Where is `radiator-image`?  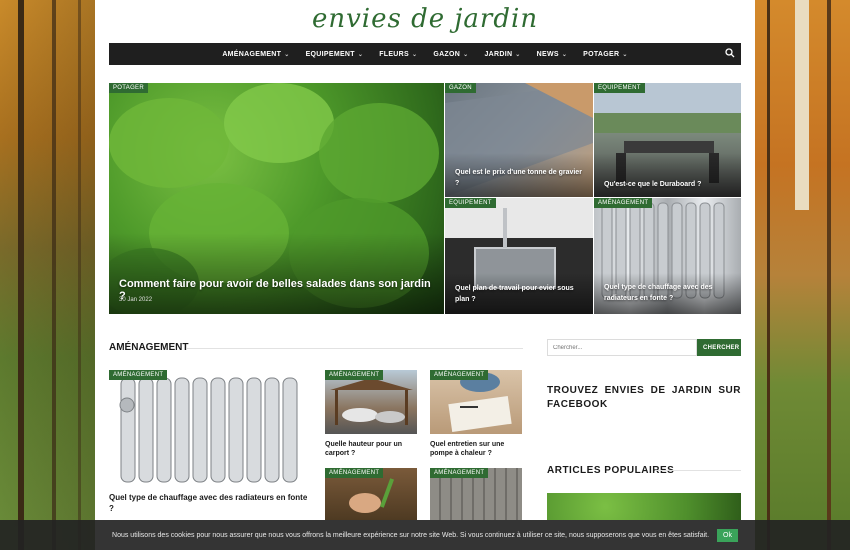 radiator-image is located at coordinates (208, 430).